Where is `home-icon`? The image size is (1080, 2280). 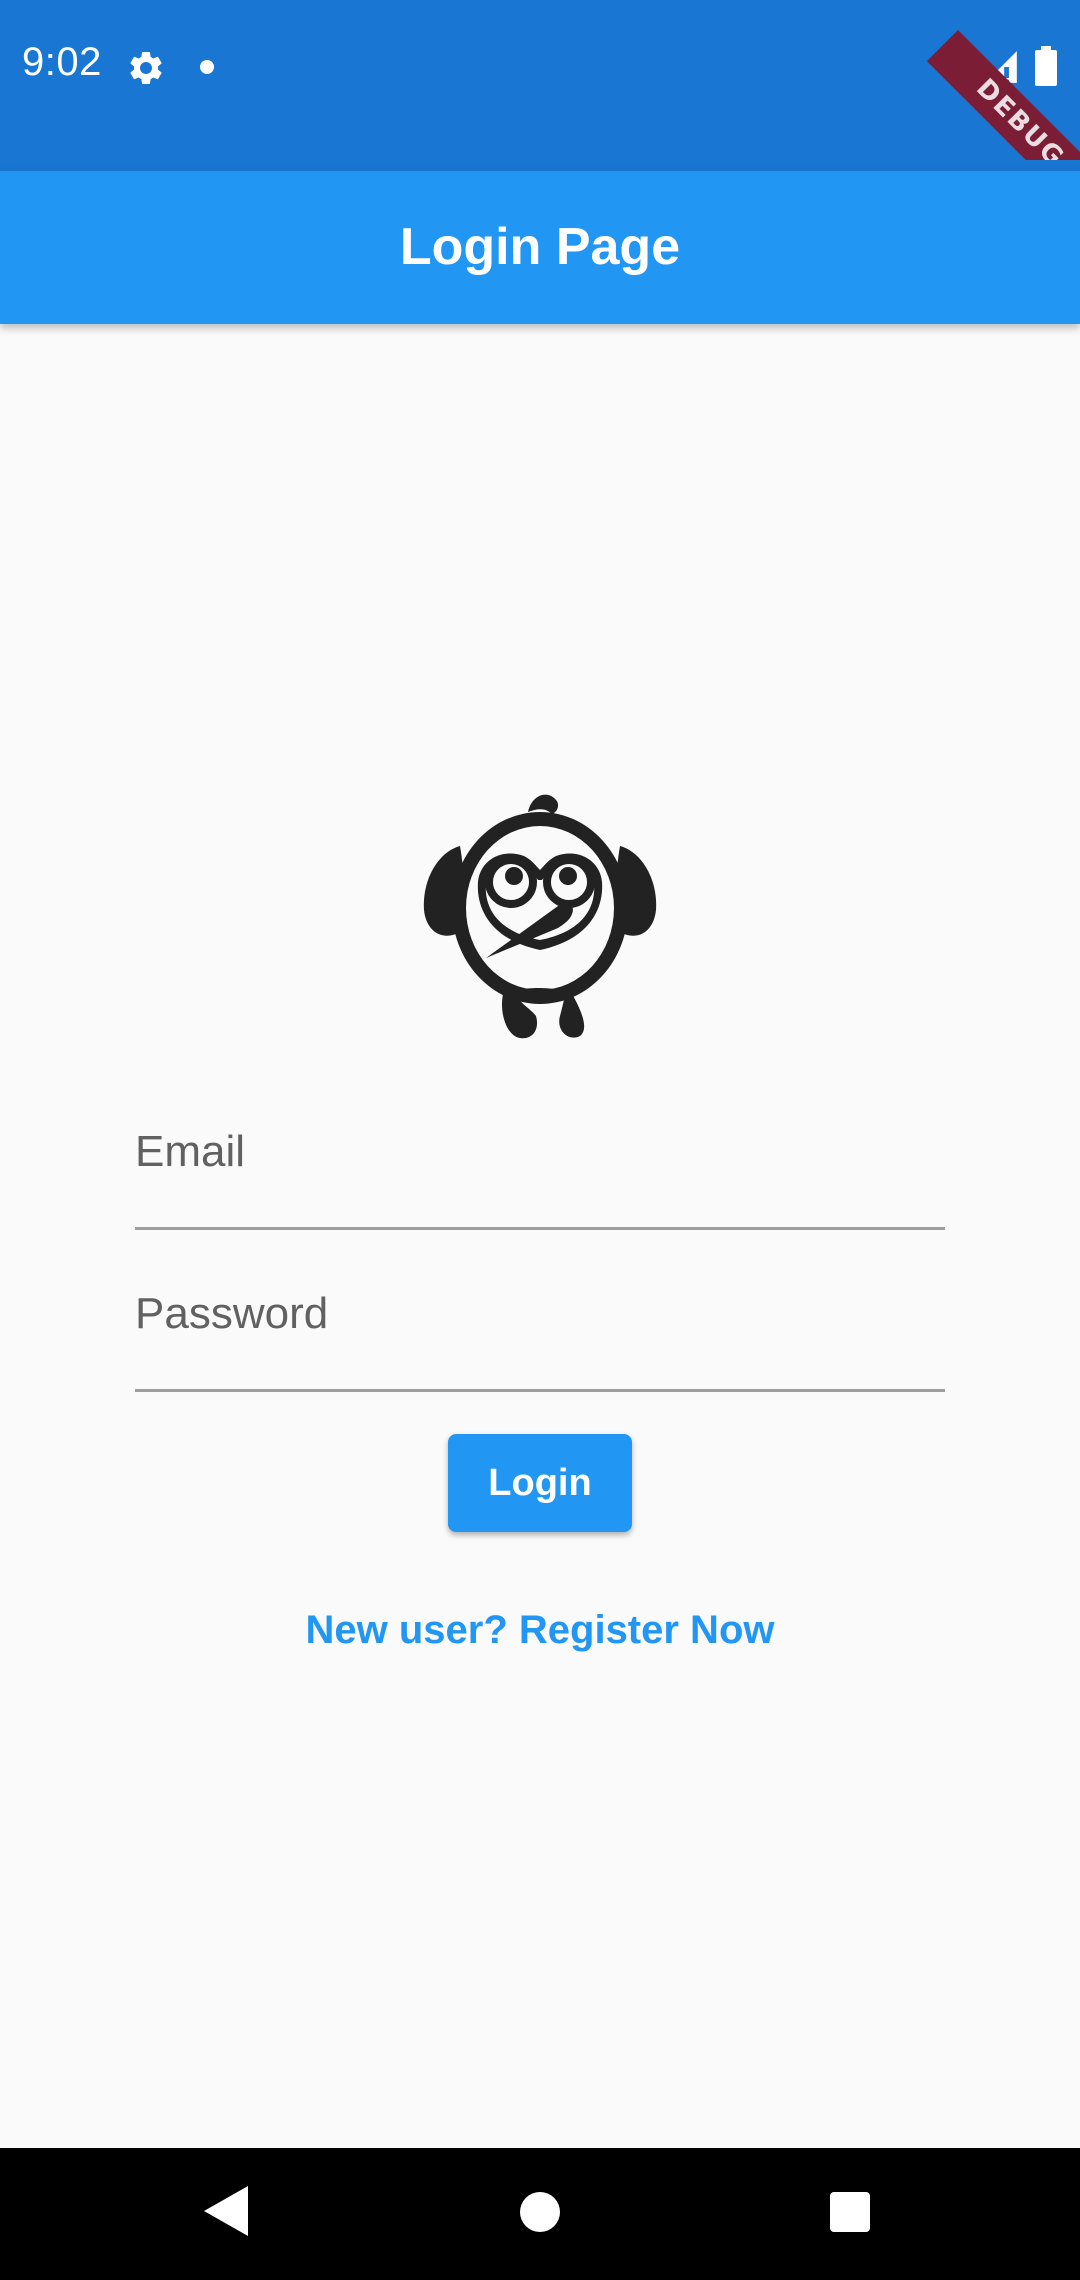 home-icon is located at coordinates (540, 2212).